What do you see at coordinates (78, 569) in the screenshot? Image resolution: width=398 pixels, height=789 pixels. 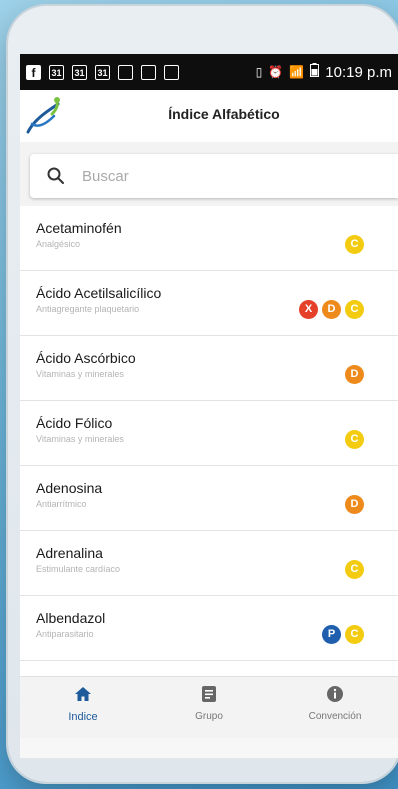 I see `drug-group: Estimulante cardíaco` at bounding box center [78, 569].